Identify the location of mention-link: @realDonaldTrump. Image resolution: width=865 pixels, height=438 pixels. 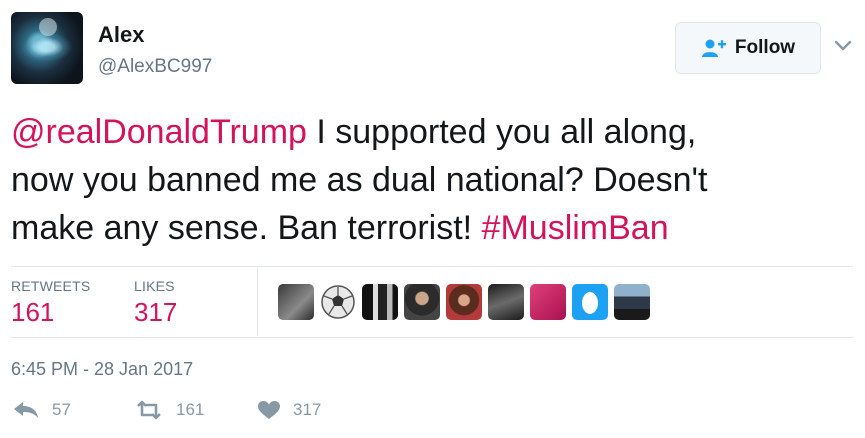
(159, 132).